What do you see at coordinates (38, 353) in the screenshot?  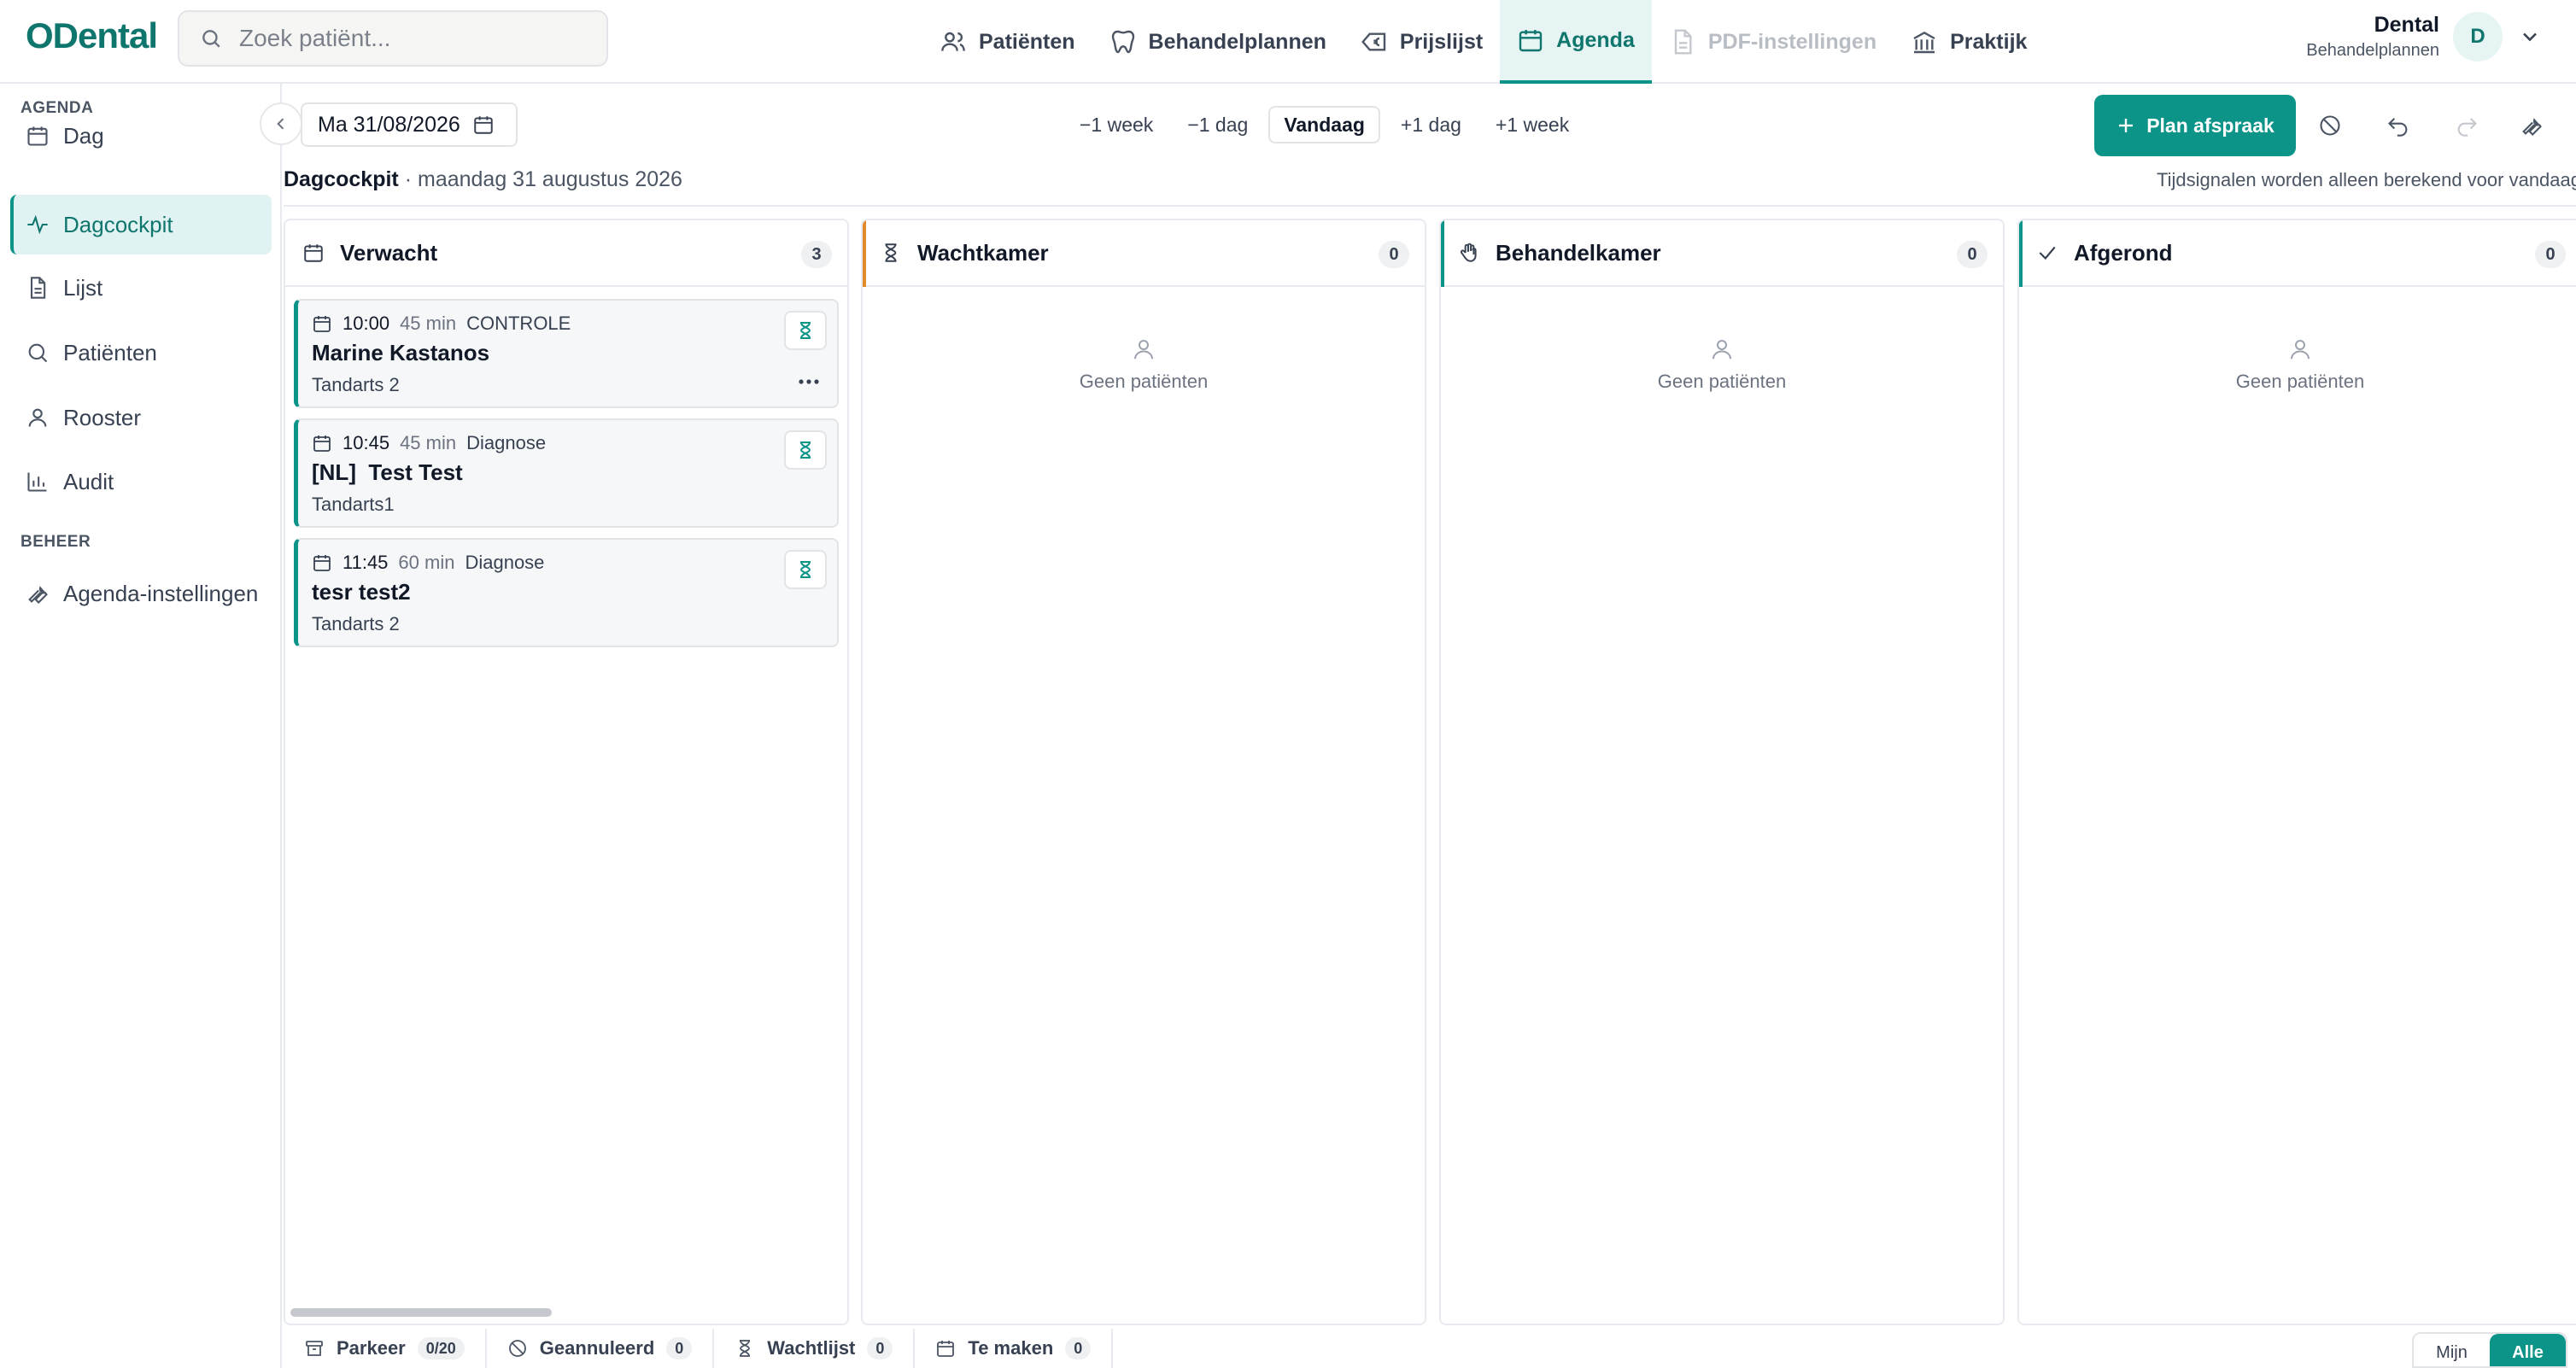 I see `search-icon` at bounding box center [38, 353].